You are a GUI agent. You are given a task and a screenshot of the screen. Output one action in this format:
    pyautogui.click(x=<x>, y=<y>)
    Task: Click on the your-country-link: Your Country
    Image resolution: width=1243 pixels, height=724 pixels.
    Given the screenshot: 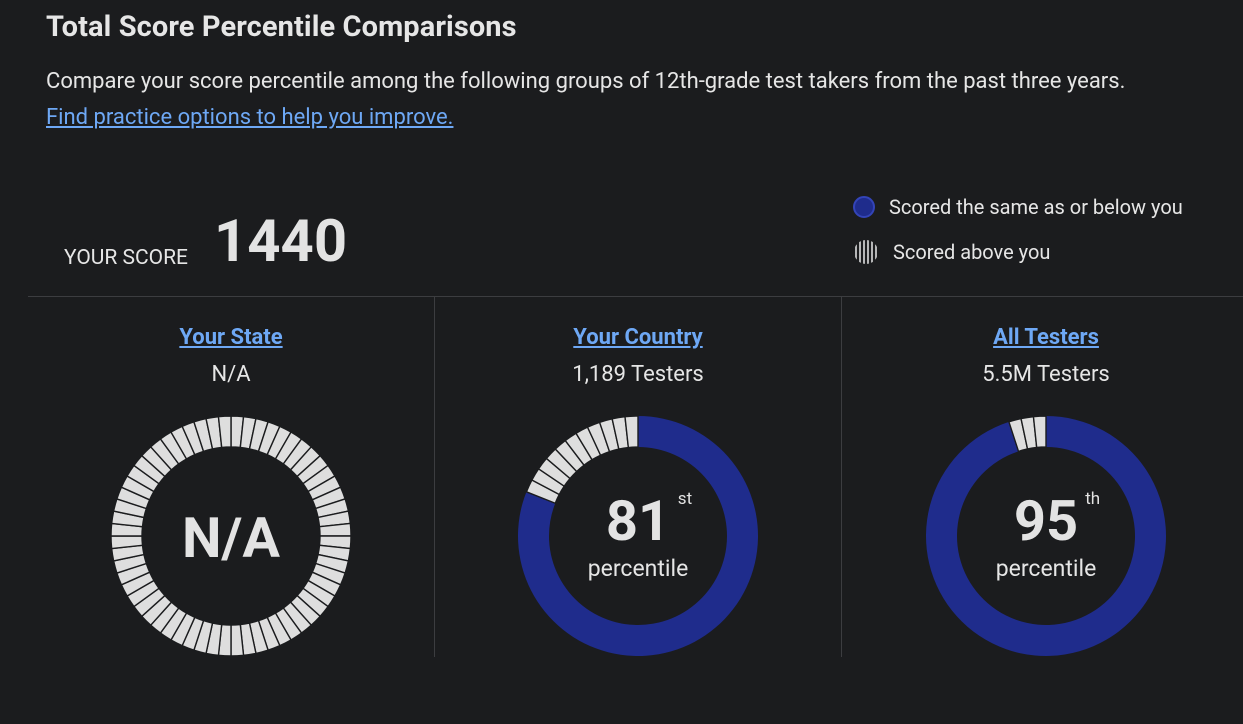 What is the action you would take?
    pyautogui.click(x=637, y=337)
    